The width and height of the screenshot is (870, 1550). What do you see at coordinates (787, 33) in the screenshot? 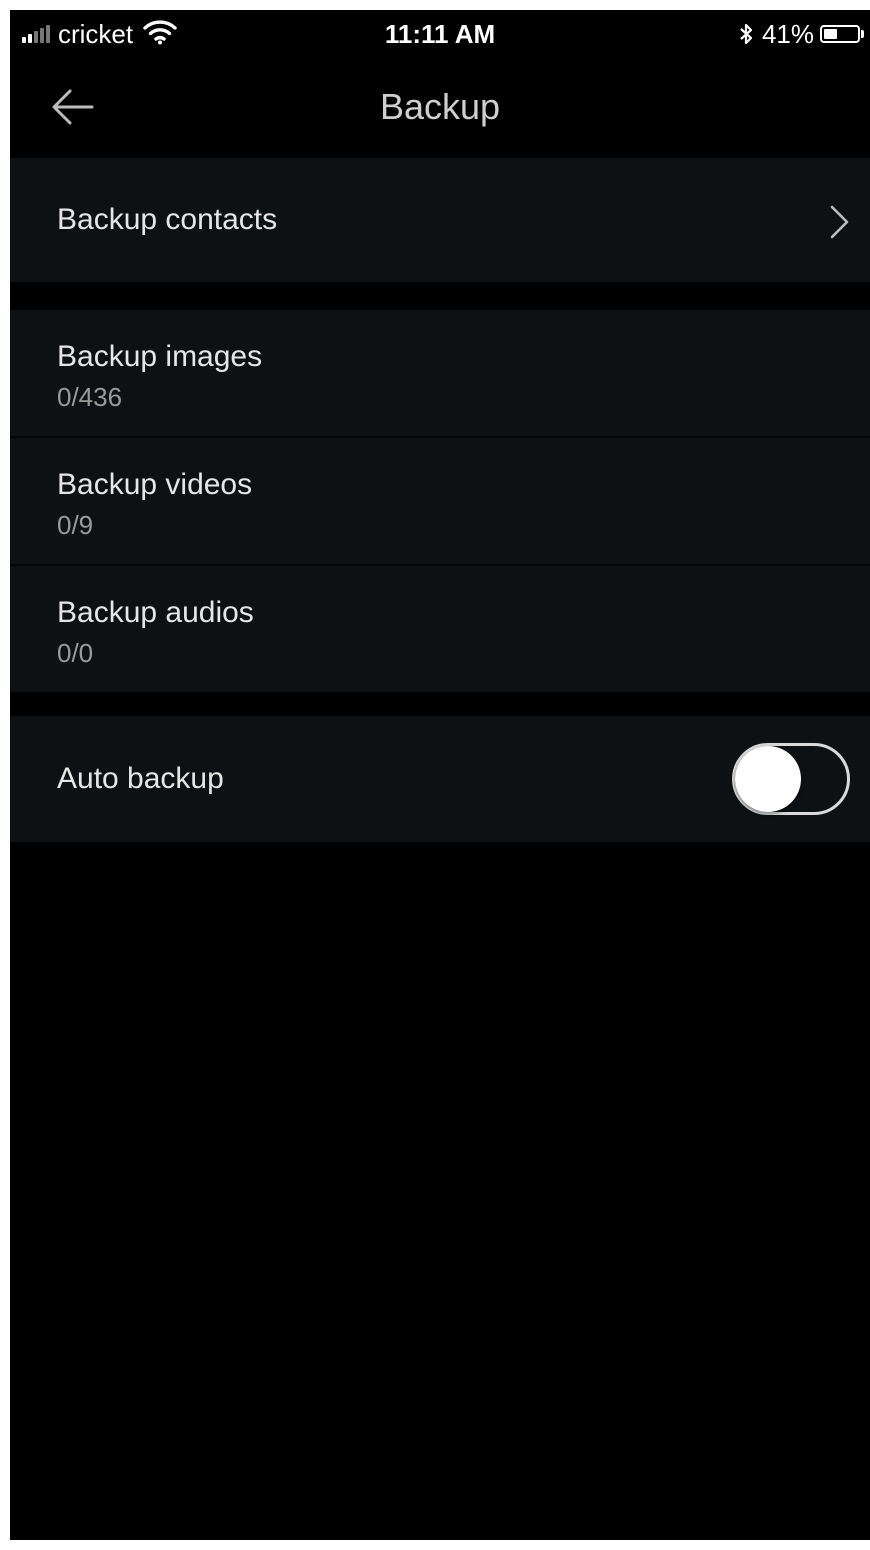
I see `battery-percent: 41%` at bounding box center [787, 33].